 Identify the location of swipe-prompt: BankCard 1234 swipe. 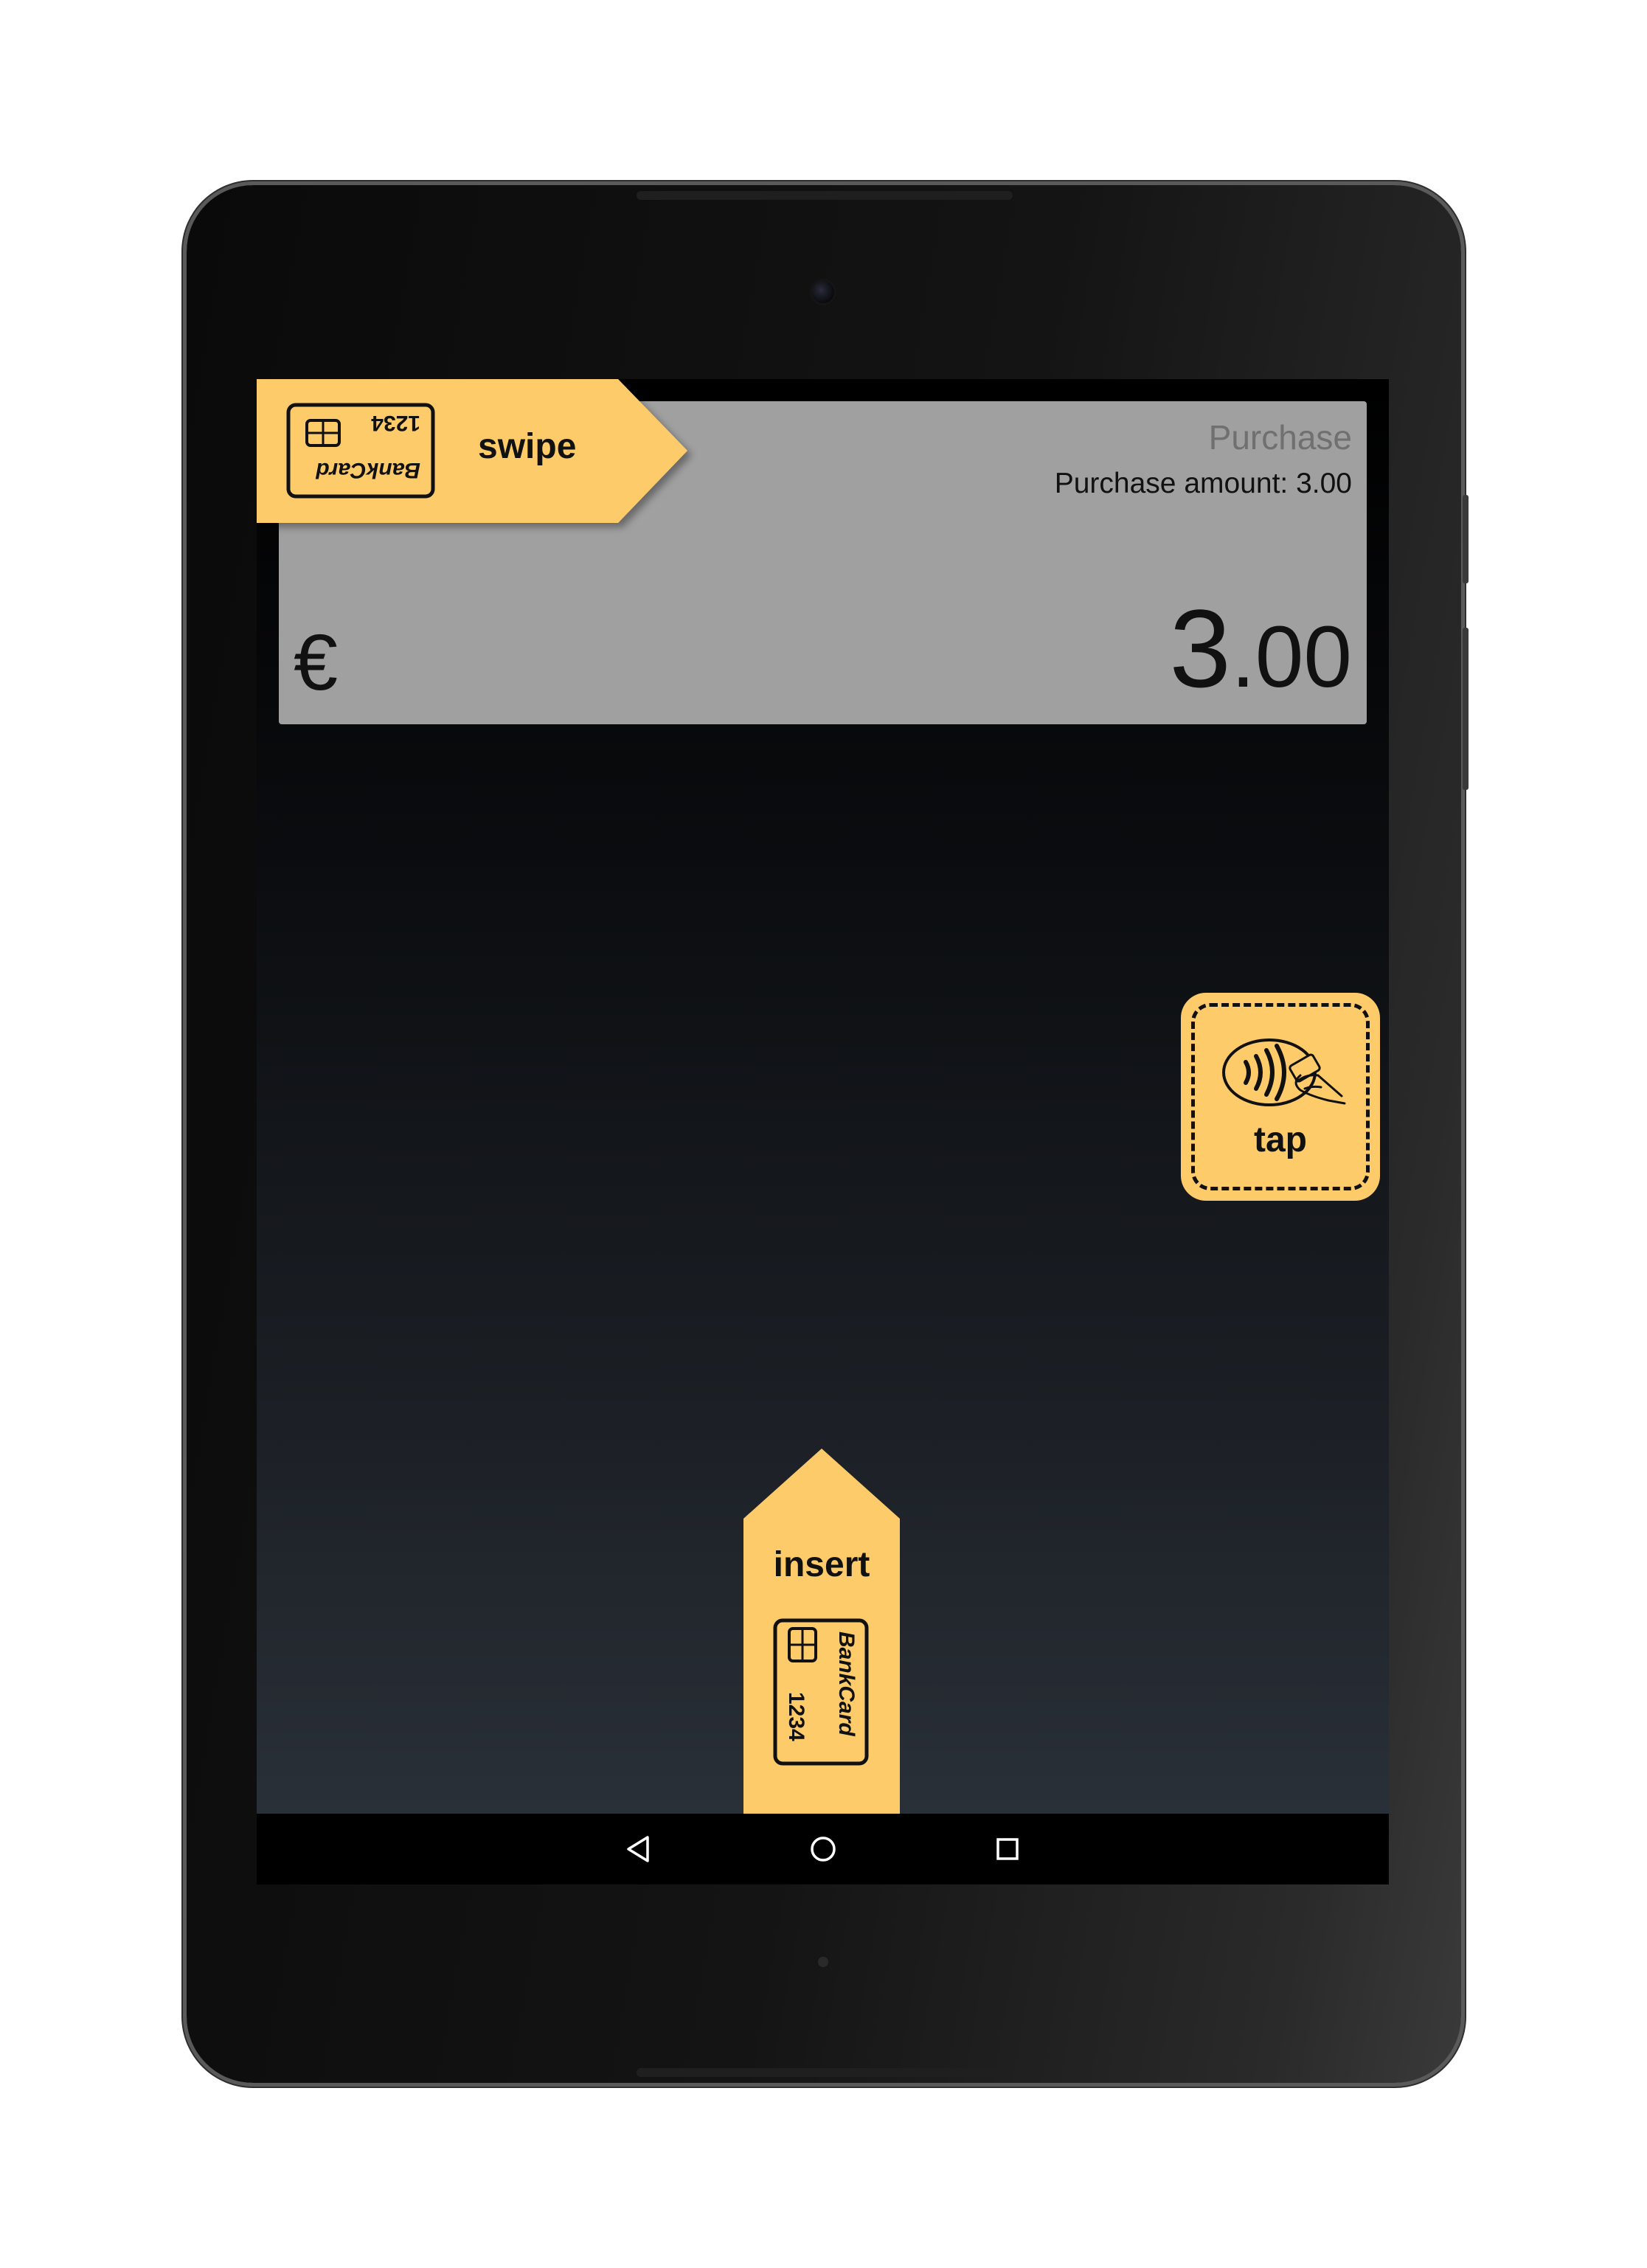
(472, 451).